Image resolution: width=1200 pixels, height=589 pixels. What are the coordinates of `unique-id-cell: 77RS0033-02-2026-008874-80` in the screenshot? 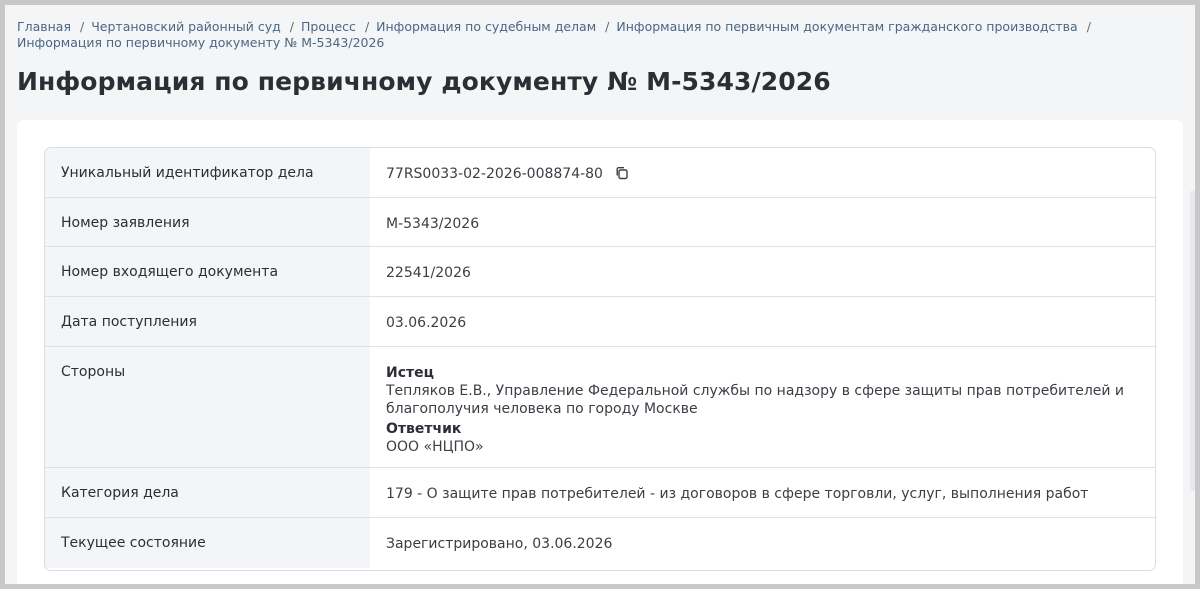 It's located at (762, 172).